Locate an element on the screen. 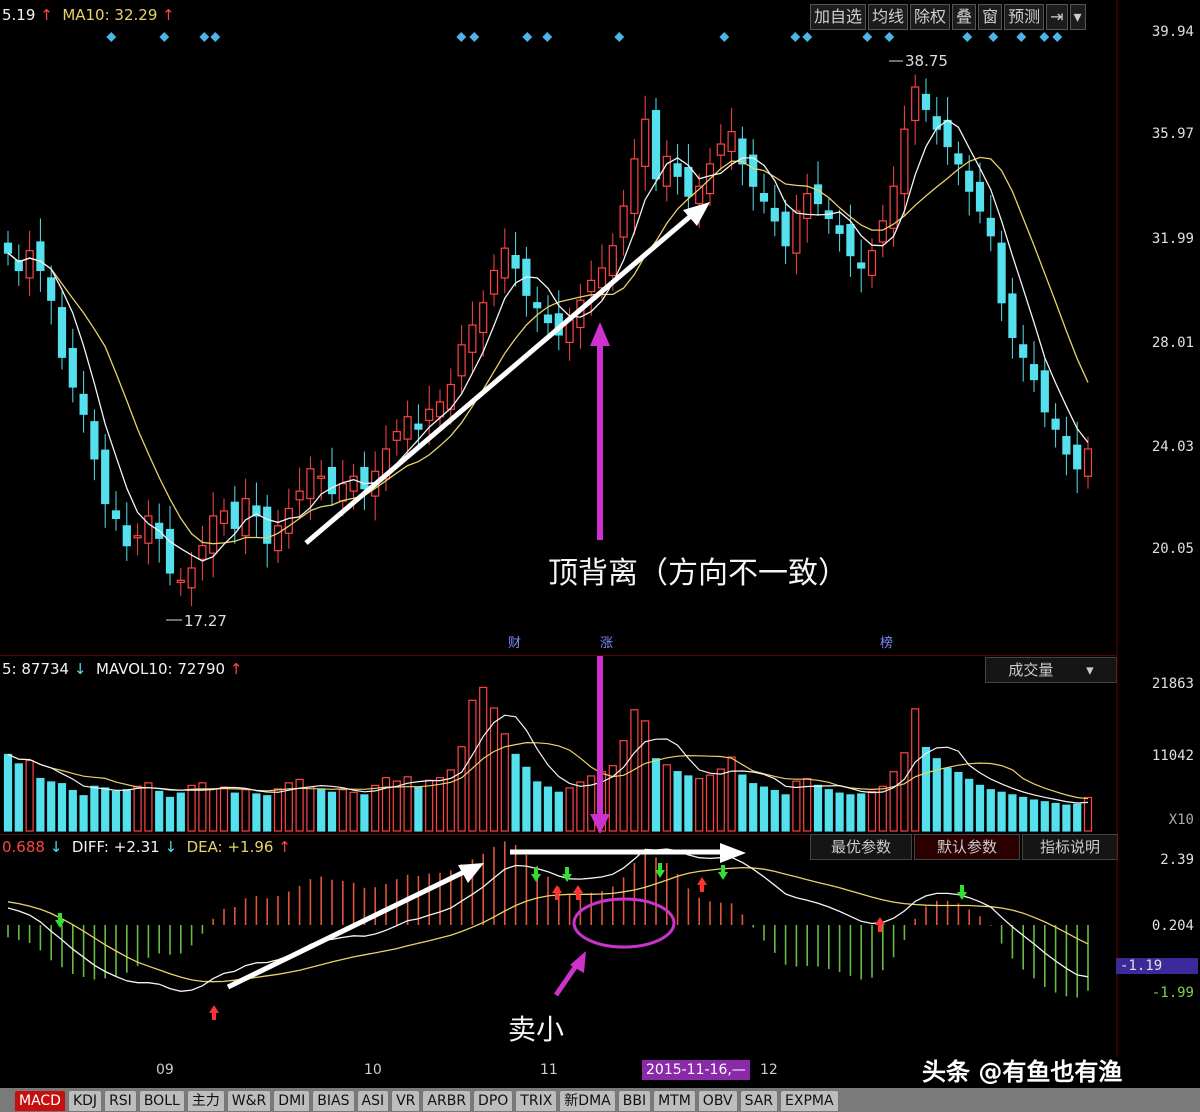  tab-4: 主力 is located at coordinates (205, 1101).